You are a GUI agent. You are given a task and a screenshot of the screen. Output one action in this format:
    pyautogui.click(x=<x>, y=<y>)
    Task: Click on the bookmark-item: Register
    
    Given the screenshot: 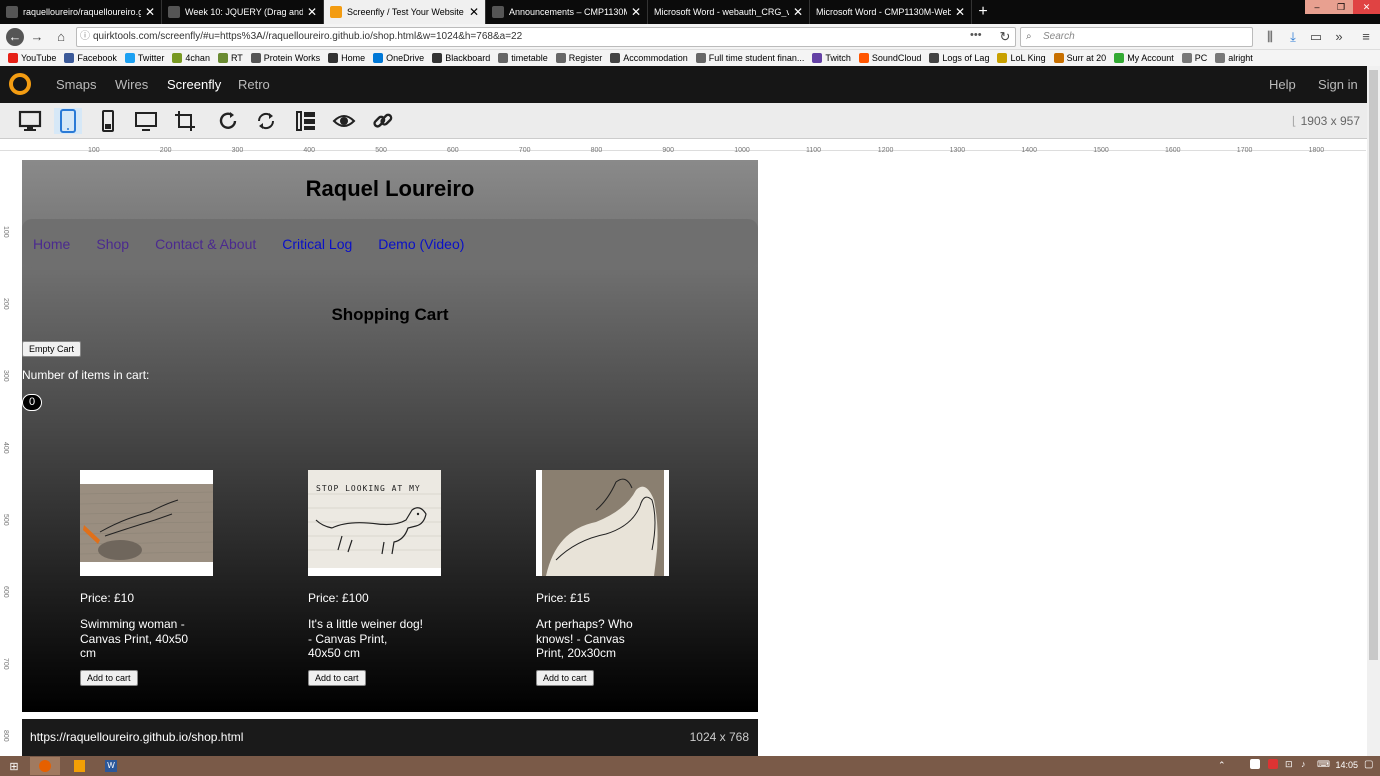 What is the action you would take?
    pyautogui.click(x=578, y=58)
    